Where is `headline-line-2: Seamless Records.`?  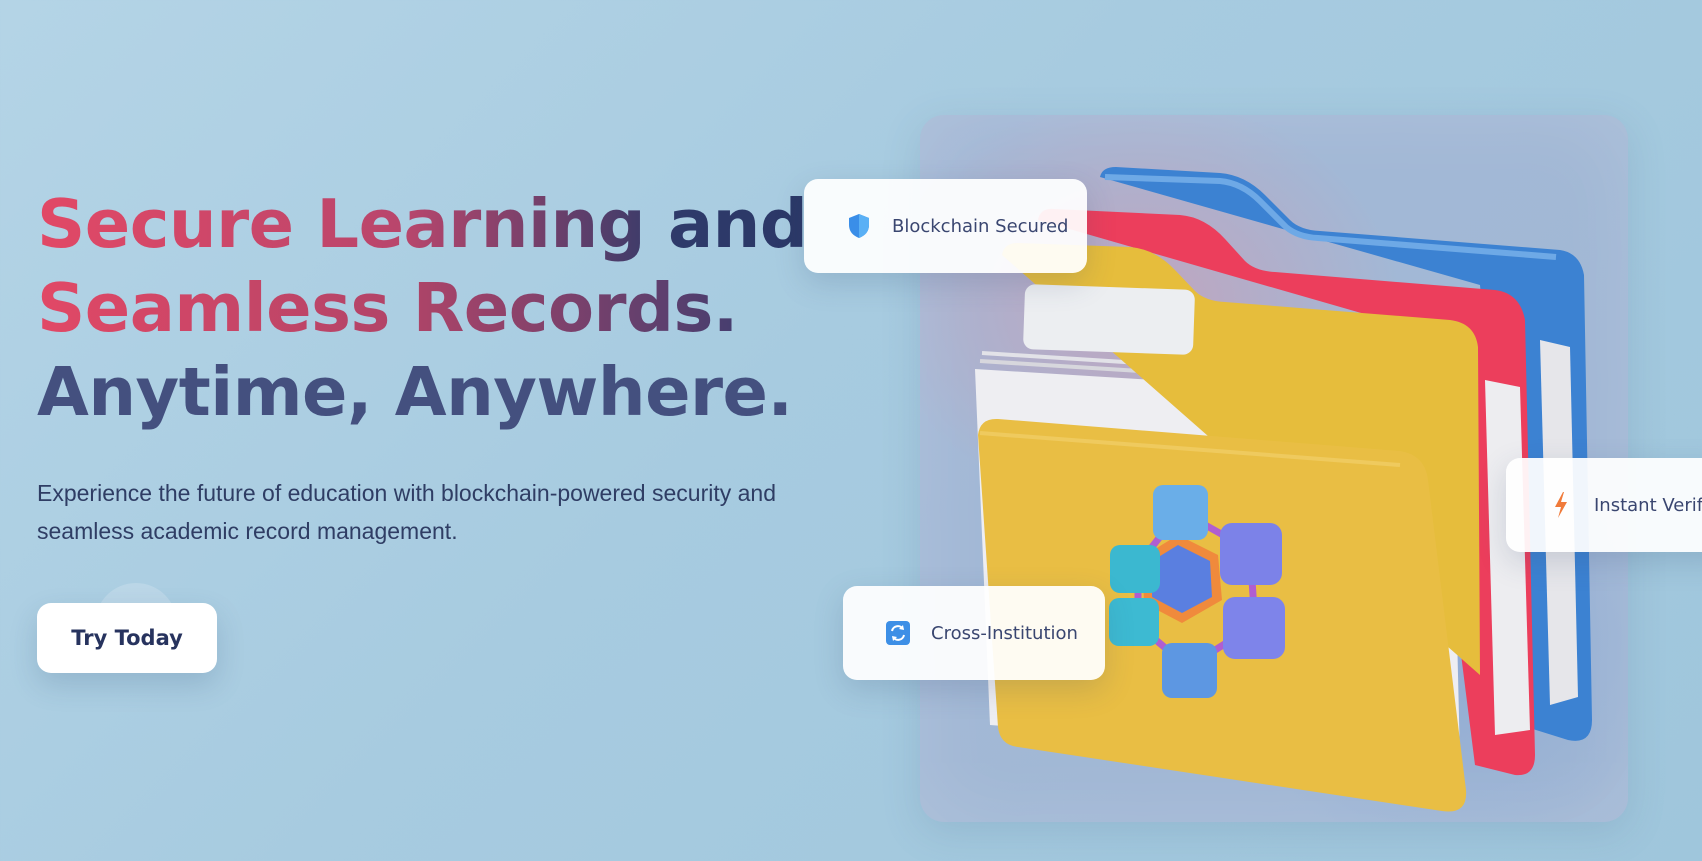 headline-line-2: Seamless Records. is located at coordinates (447, 308).